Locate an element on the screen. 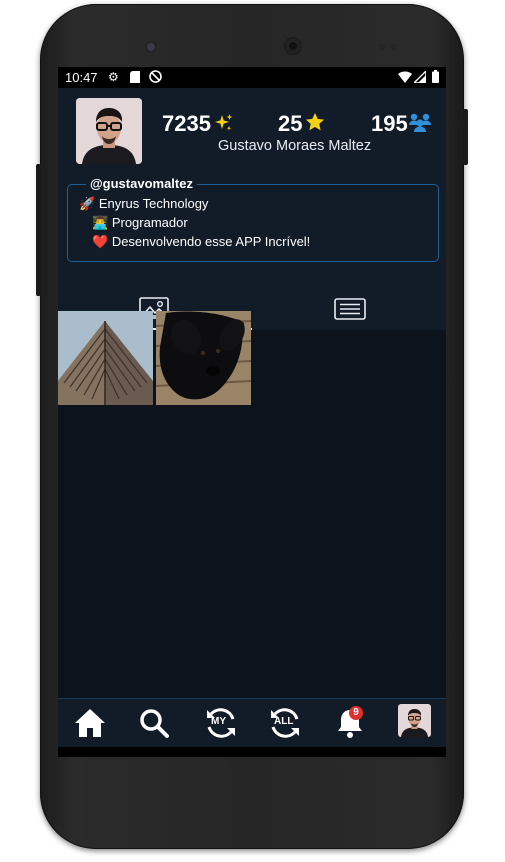  side-button-right is located at coordinates (465, 137).